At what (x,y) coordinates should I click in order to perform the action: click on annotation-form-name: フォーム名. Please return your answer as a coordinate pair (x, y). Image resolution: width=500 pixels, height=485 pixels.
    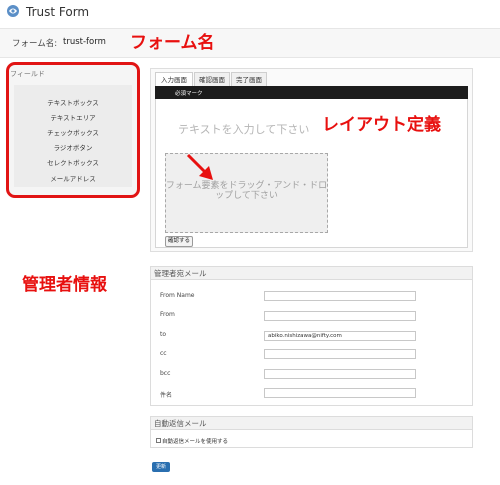
    Looking at the image, I should click on (172, 43).